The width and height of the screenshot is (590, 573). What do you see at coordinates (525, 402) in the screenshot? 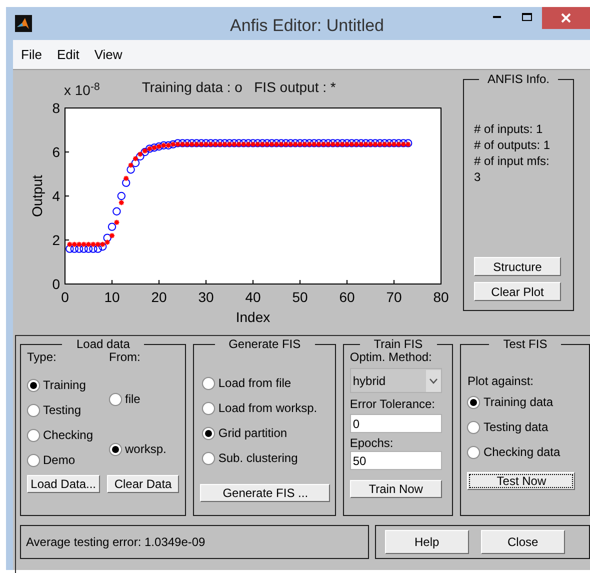
I see `radio-button: Training data` at bounding box center [525, 402].